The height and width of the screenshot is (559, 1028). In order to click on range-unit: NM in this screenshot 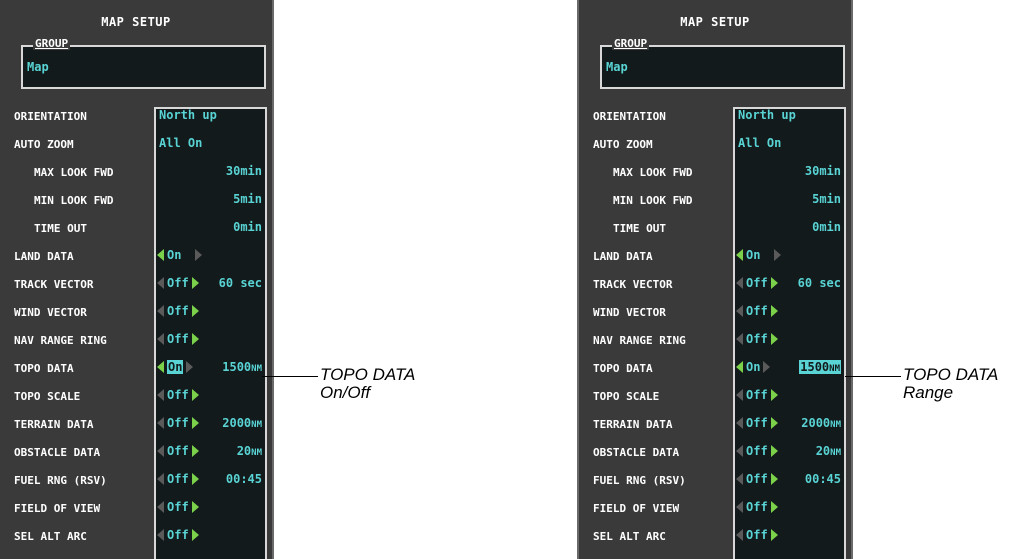, I will do `click(835, 425)`.